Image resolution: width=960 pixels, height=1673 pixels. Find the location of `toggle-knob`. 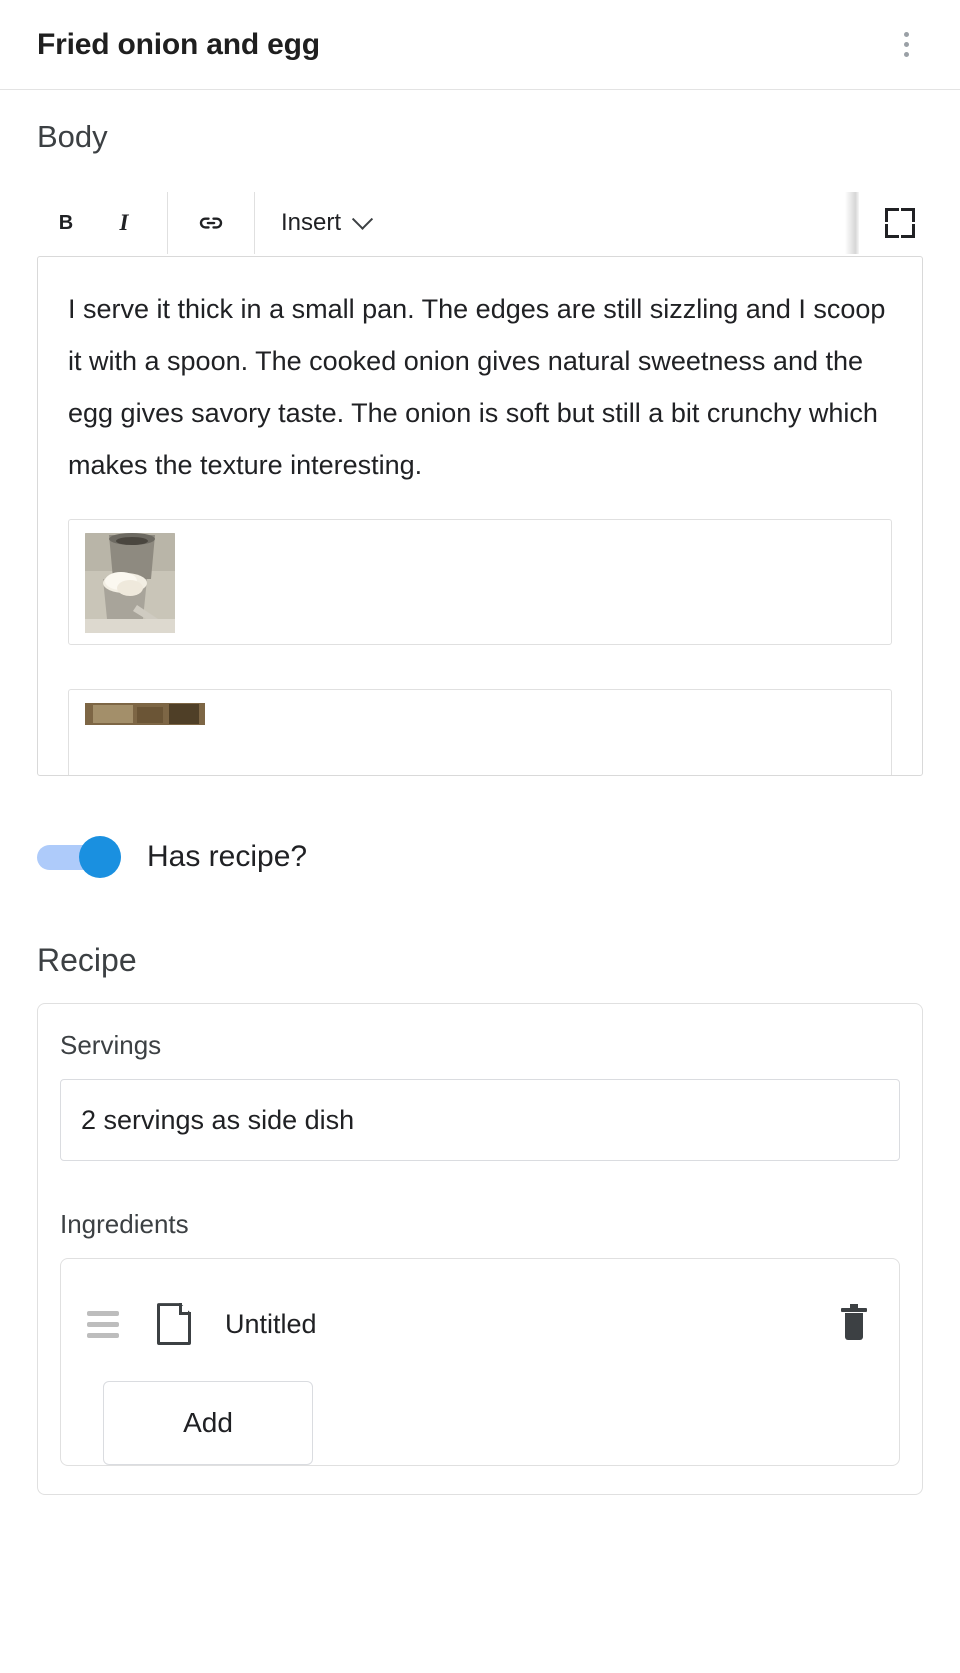

toggle-knob is located at coordinates (100, 857).